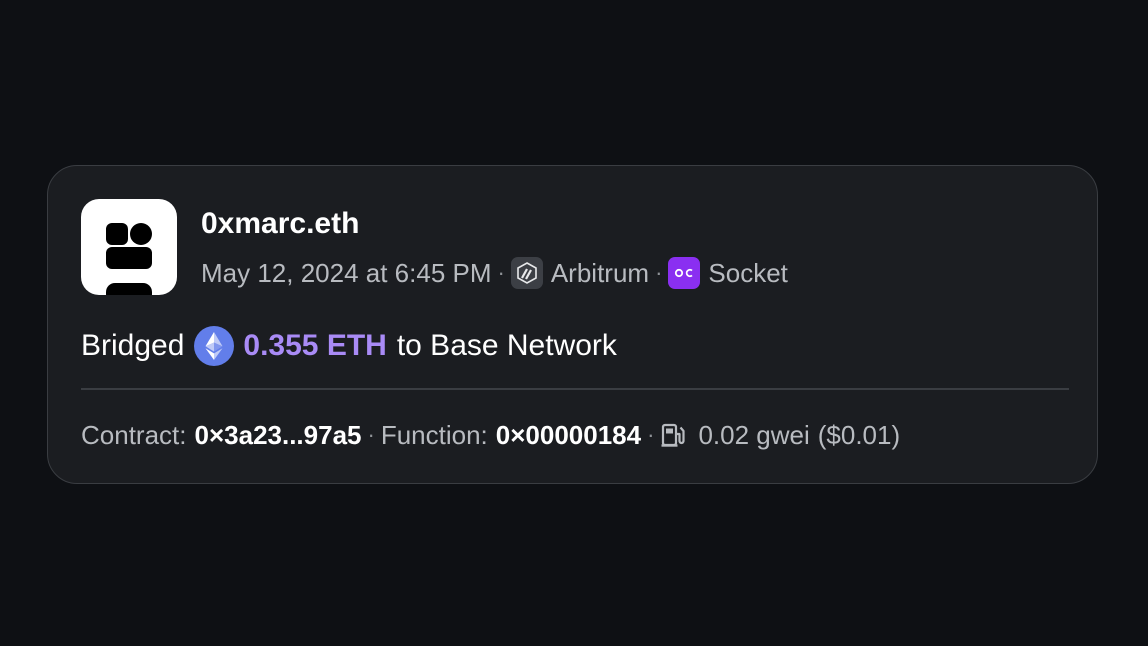 The width and height of the screenshot is (1148, 646). I want to click on arbitrum-icon, so click(526, 273).